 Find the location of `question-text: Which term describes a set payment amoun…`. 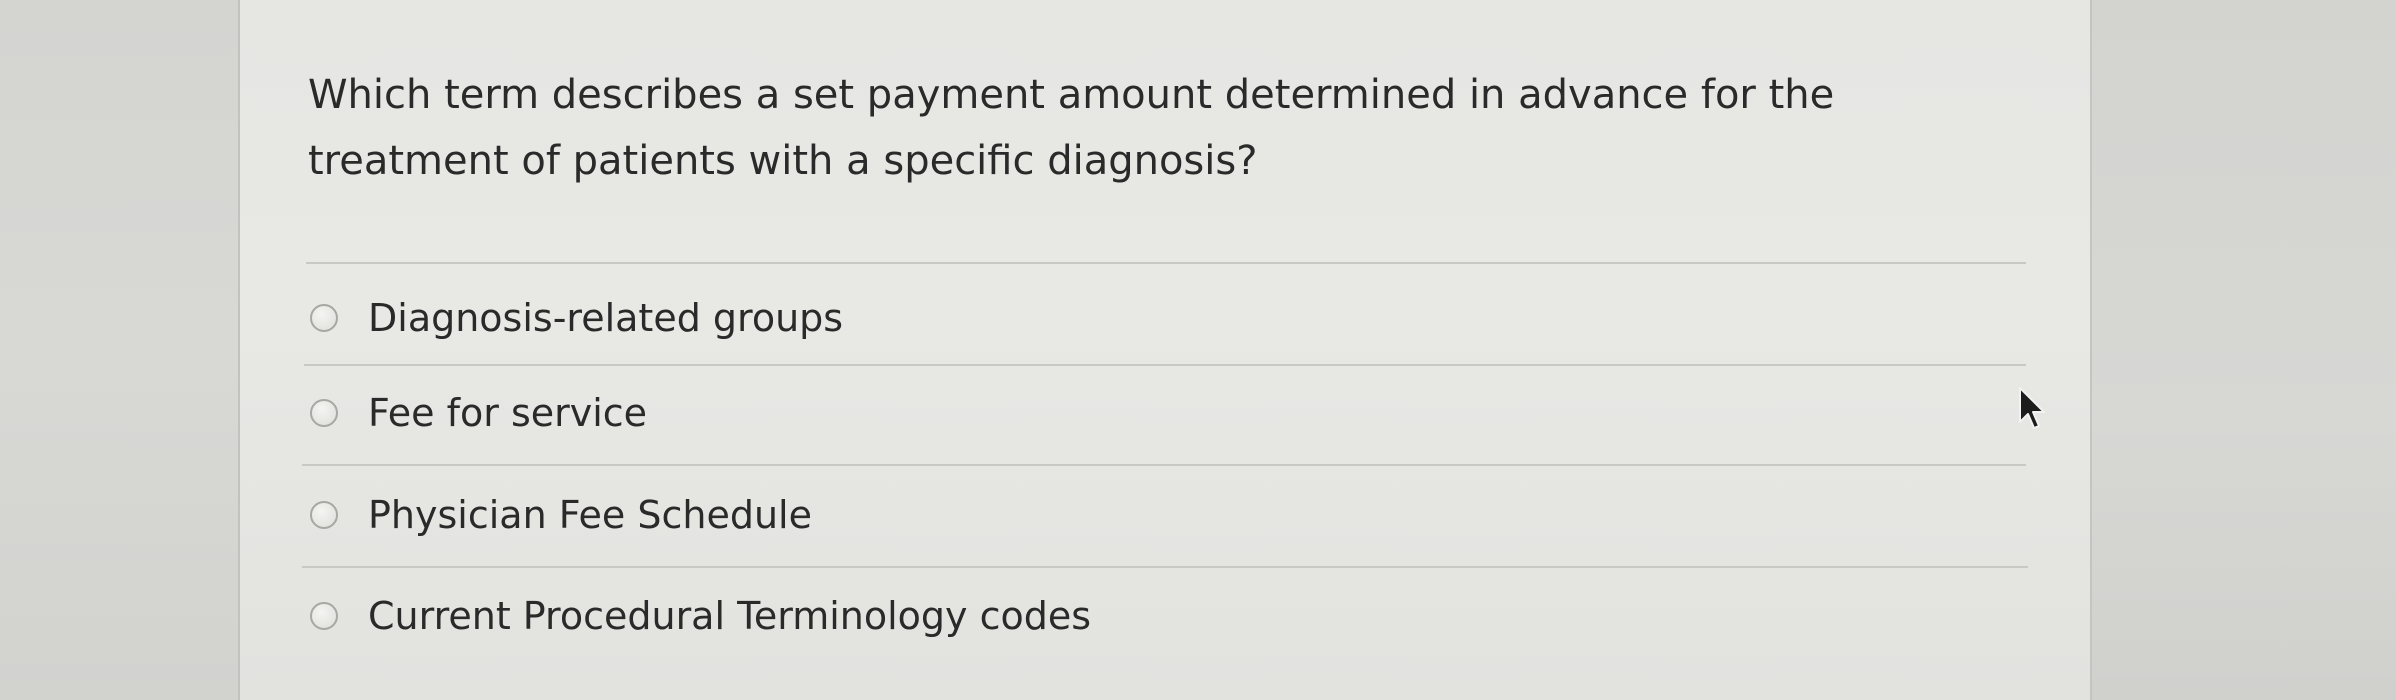

question-text: Which term describes a set payment amoun… is located at coordinates (1071, 128).